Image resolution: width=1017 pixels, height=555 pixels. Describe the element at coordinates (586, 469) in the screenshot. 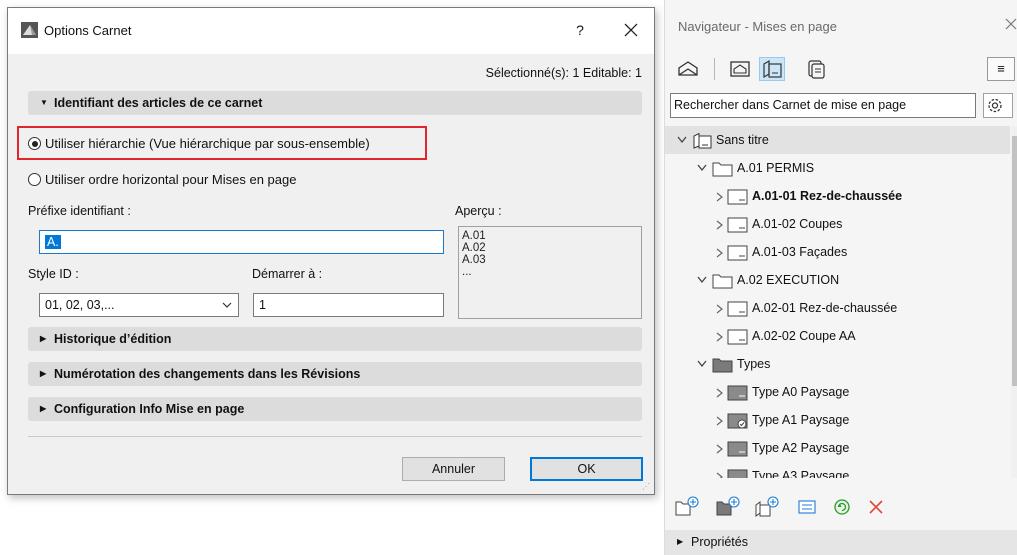

I see `ok-button: OK` at that location.